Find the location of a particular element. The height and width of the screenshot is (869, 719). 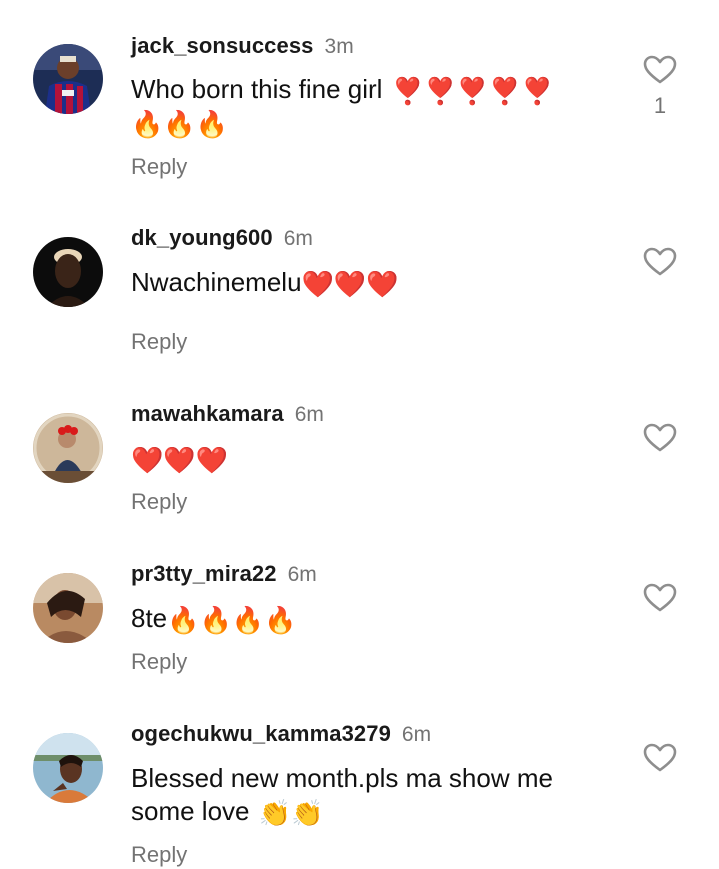

comment-body-line2: some love is located at coordinates (190, 811).